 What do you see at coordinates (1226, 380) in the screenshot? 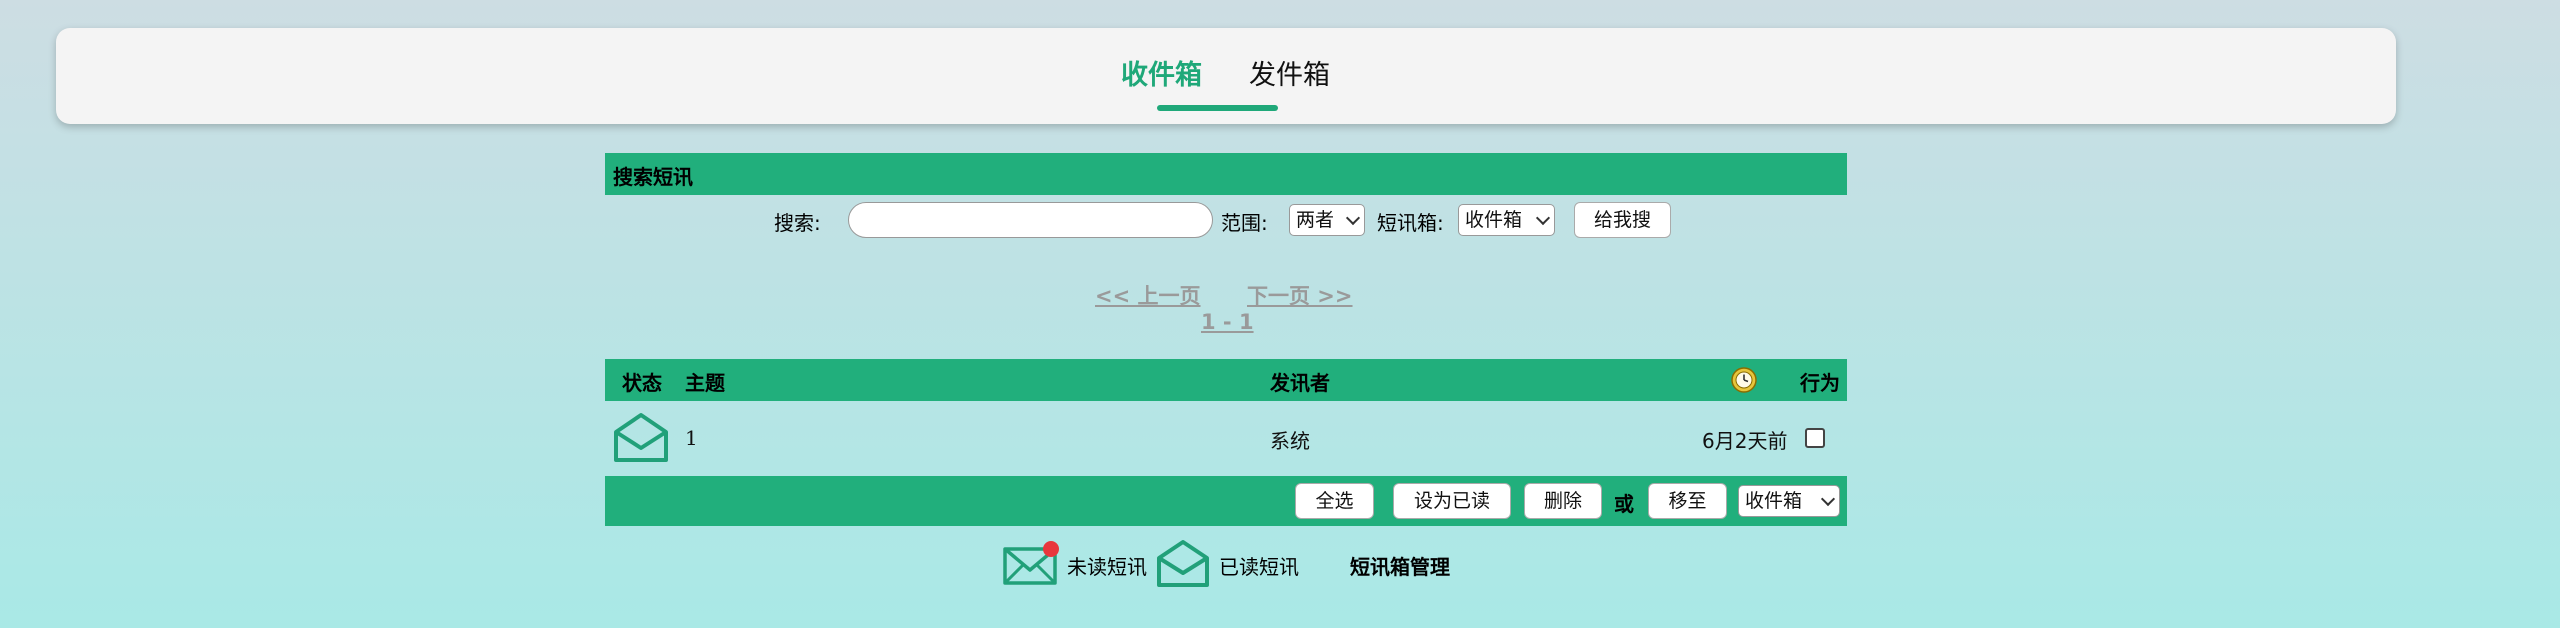
I see `message-table-header: 状态 主题 发讯者 行为` at bounding box center [1226, 380].